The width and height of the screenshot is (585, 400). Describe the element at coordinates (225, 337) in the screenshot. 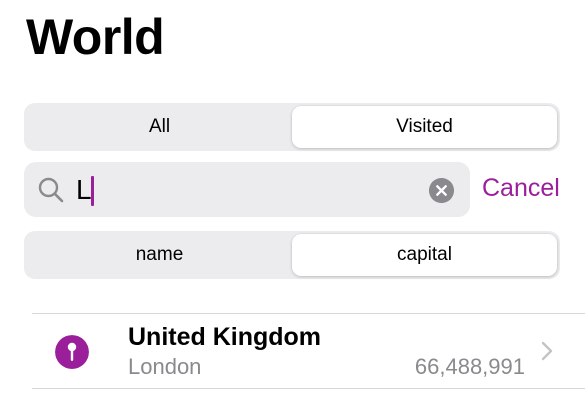

I see `country-name: United Kingdom` at that location.